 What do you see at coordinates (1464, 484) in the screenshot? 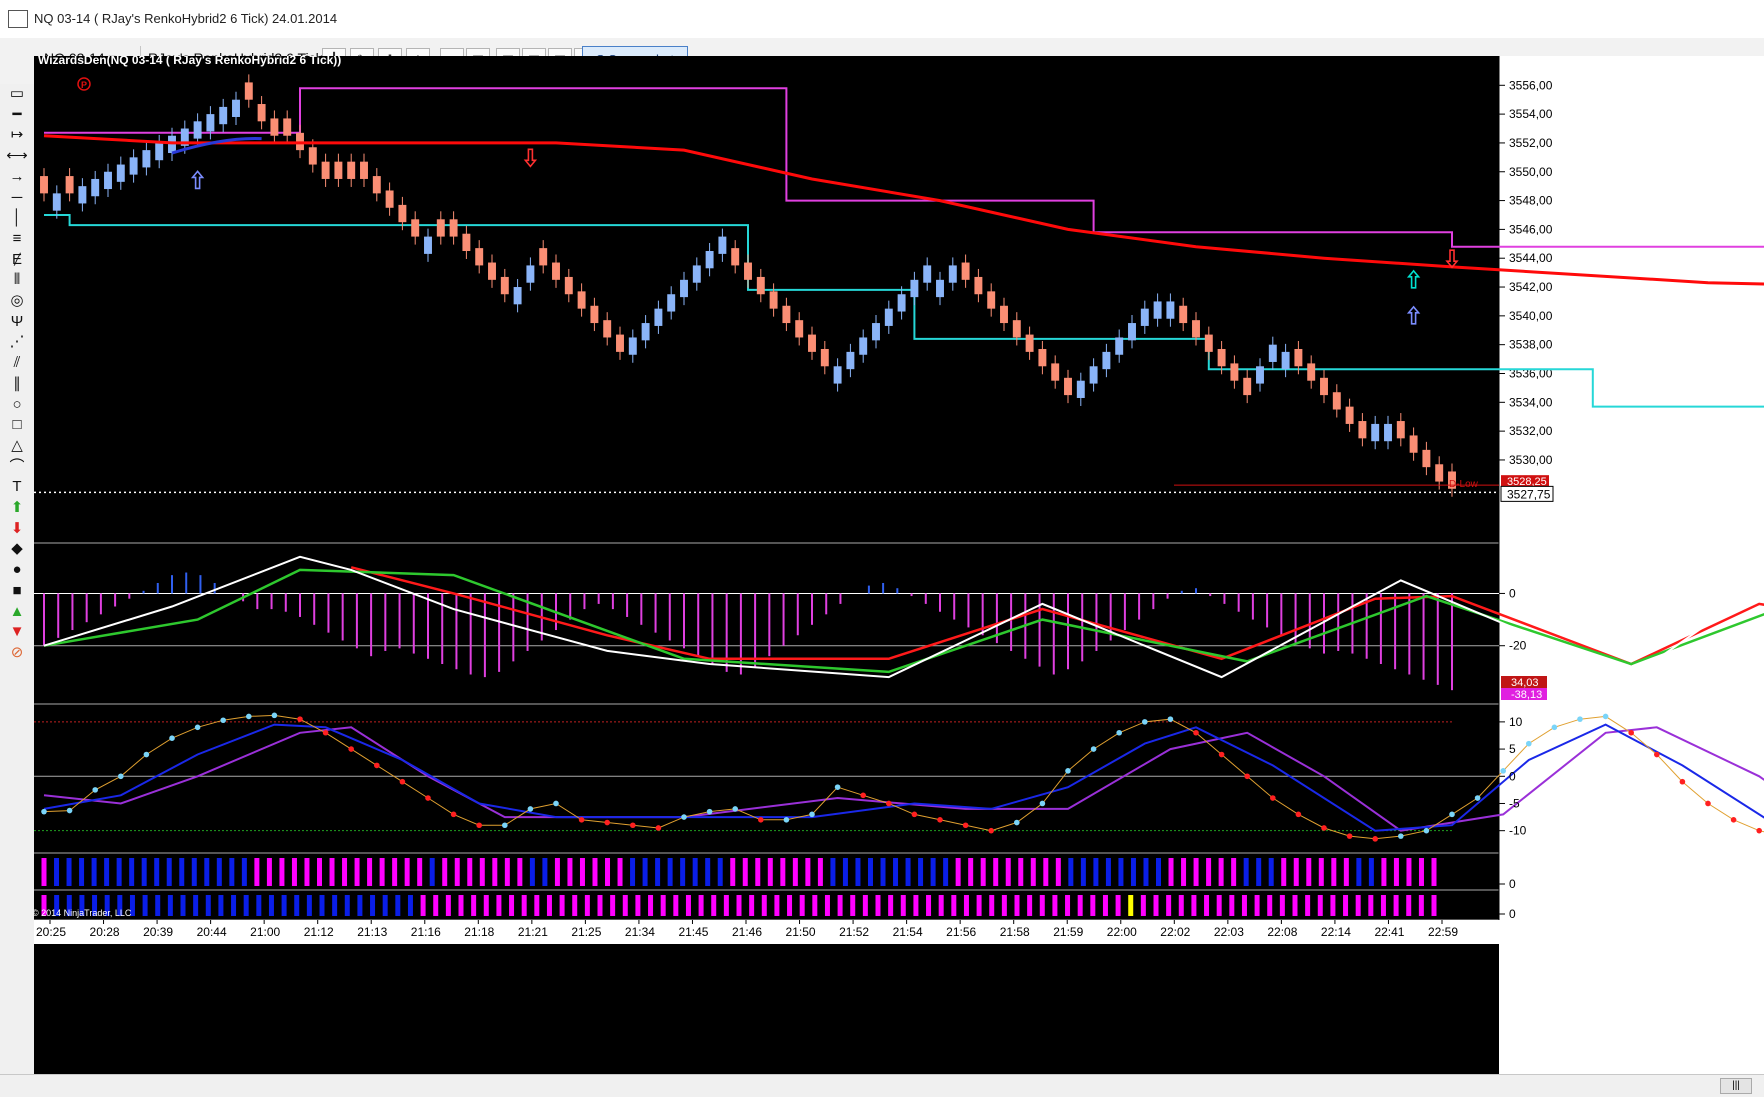
I see `daily-low-label: D-Low` at bounding box center [1464, 484].